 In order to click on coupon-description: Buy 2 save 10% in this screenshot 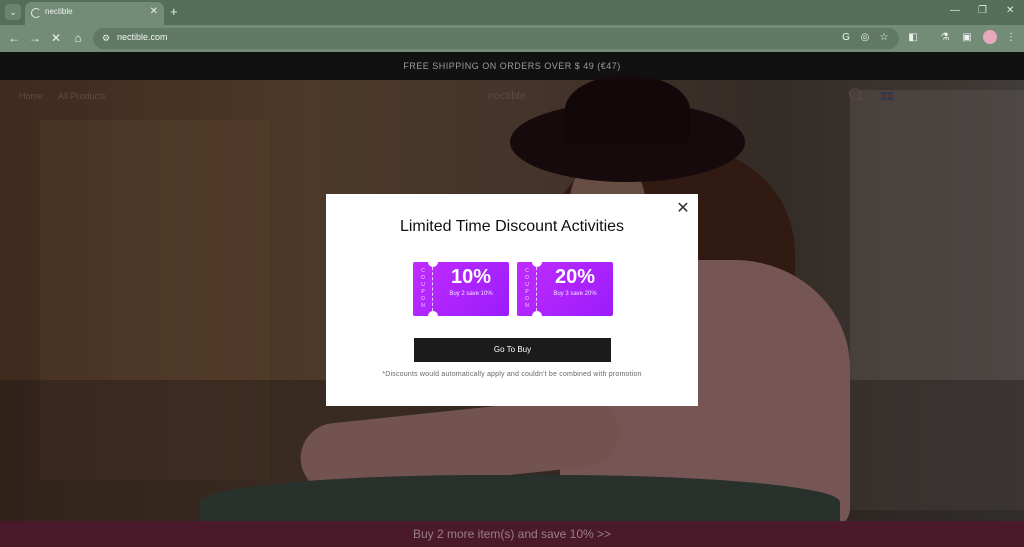, I will do `click(471, 294)`.